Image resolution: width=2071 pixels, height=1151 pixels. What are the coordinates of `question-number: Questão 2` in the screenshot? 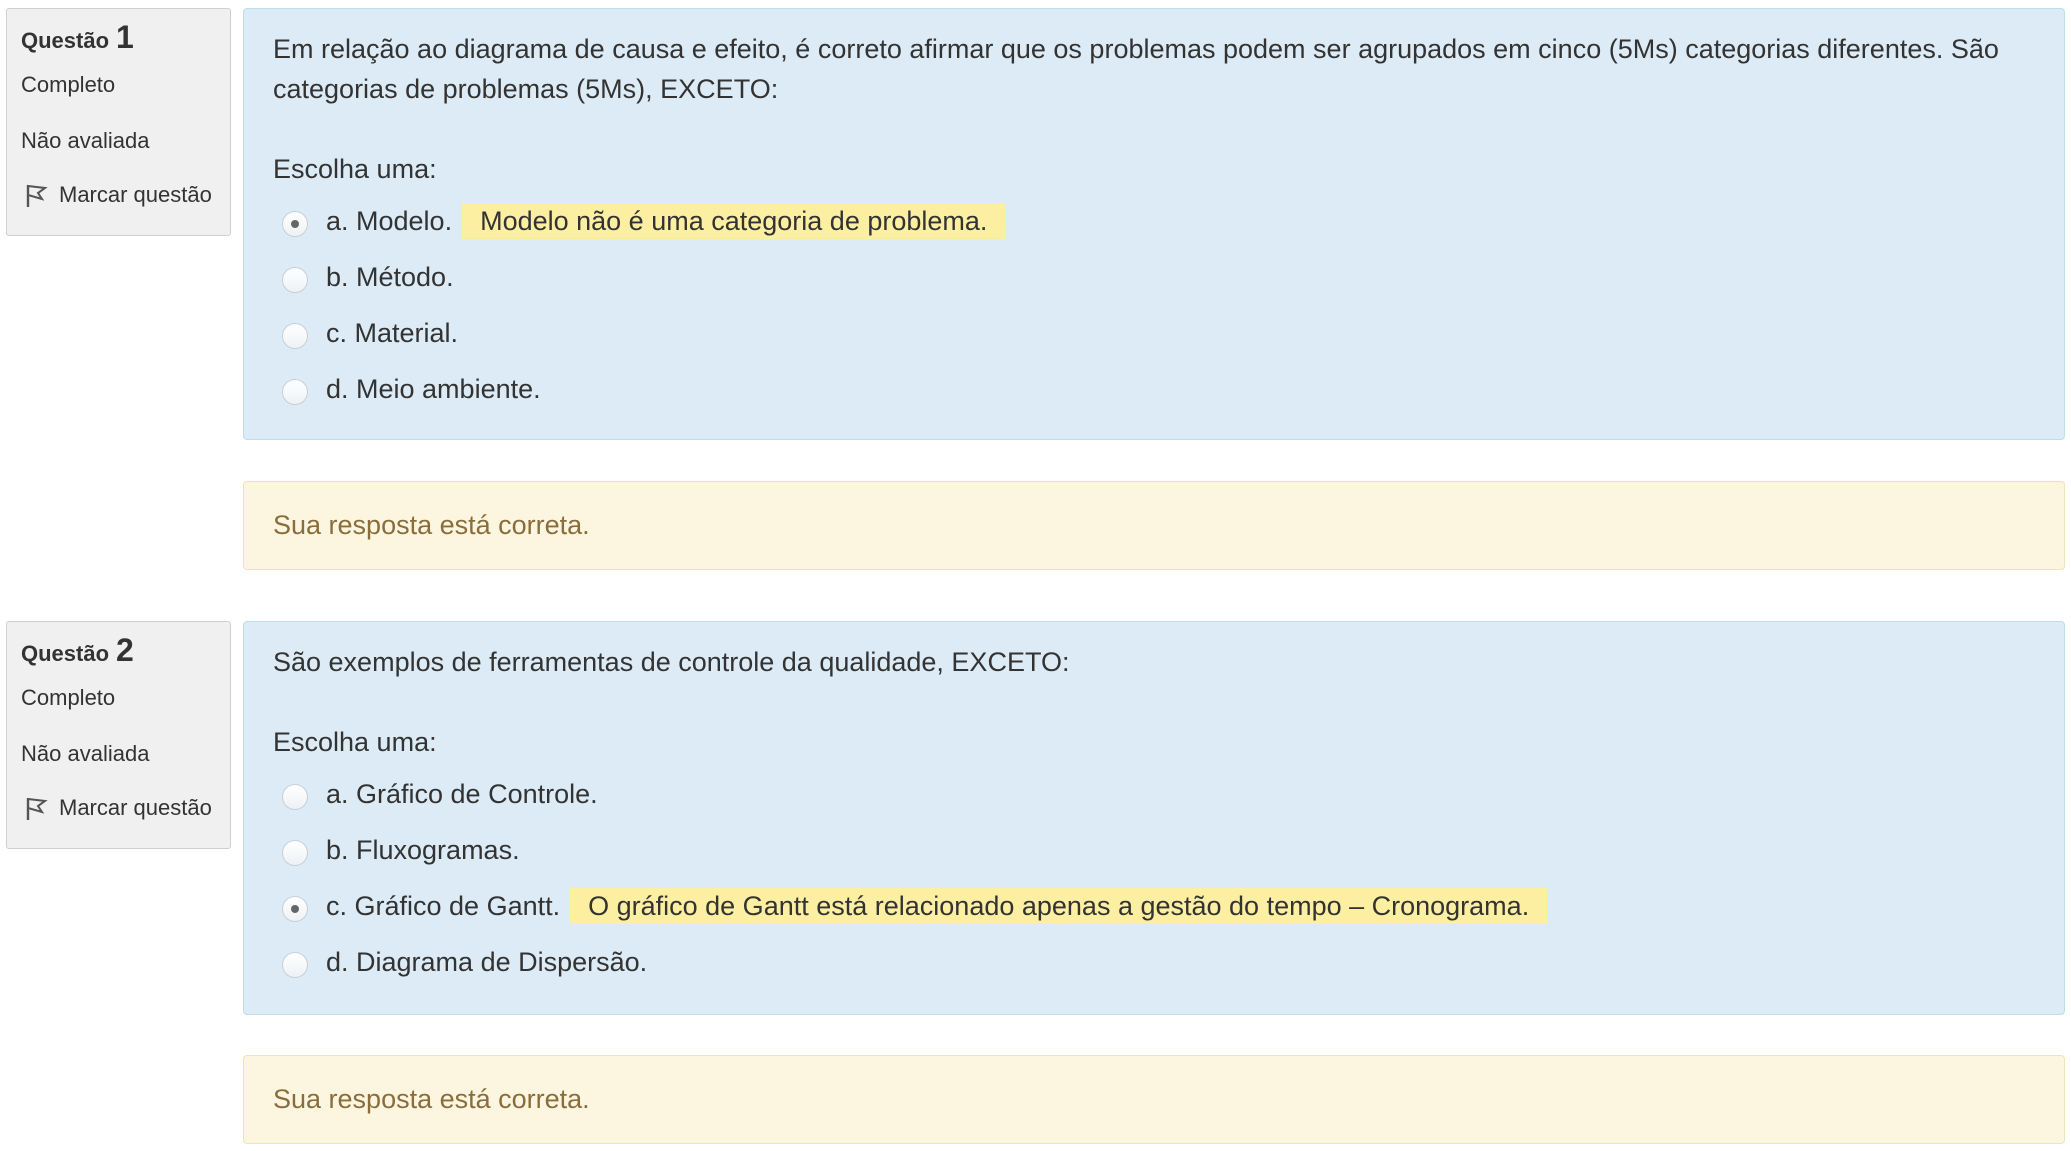 It's located at (125, 654).